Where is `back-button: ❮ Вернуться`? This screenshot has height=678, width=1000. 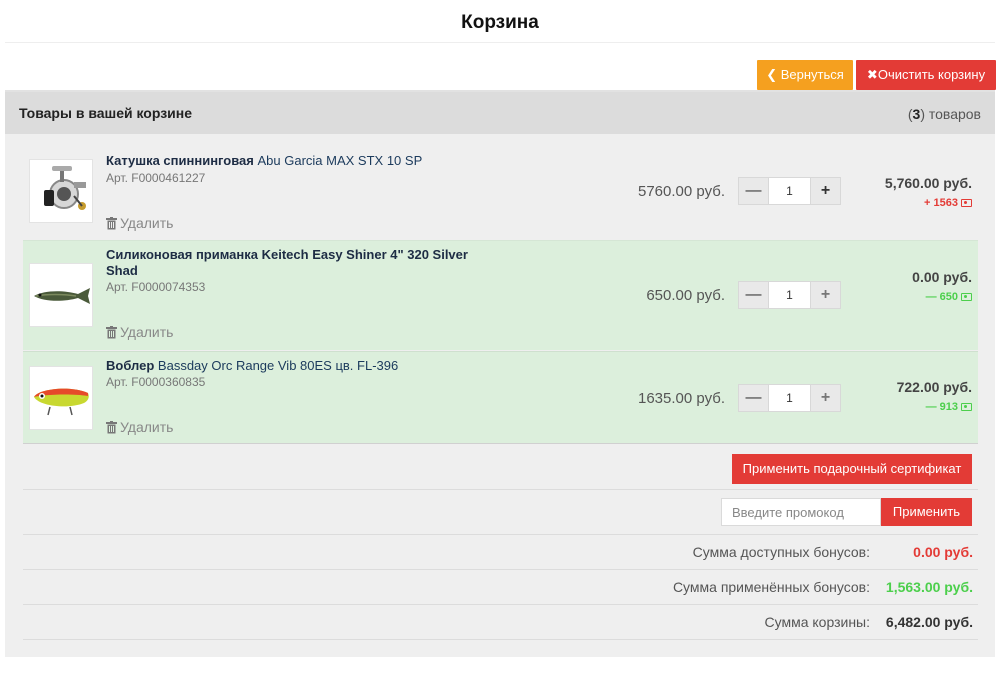
back-button: ❮ Вернуться is located at coordinates (805, 75).